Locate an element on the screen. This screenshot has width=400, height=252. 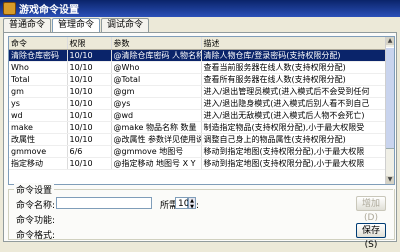
table-row: 改属性10/10@改属性 参数详见使用说明调整自己身上的物品属性(支持权限分配) is located at coordinates (198, 139).